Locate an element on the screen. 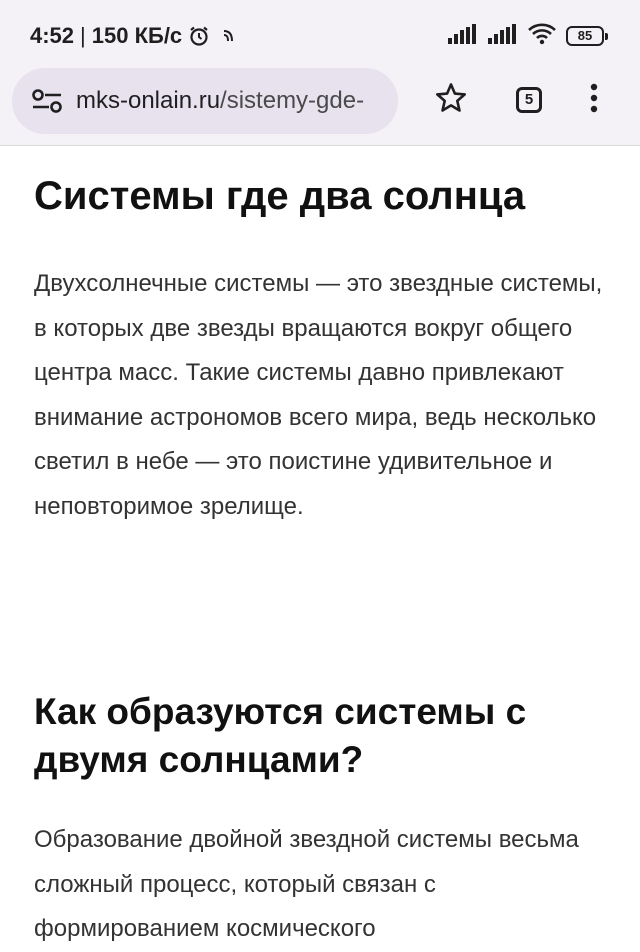  tab-switcher-button: 5 is located at coordinates (529, 100).